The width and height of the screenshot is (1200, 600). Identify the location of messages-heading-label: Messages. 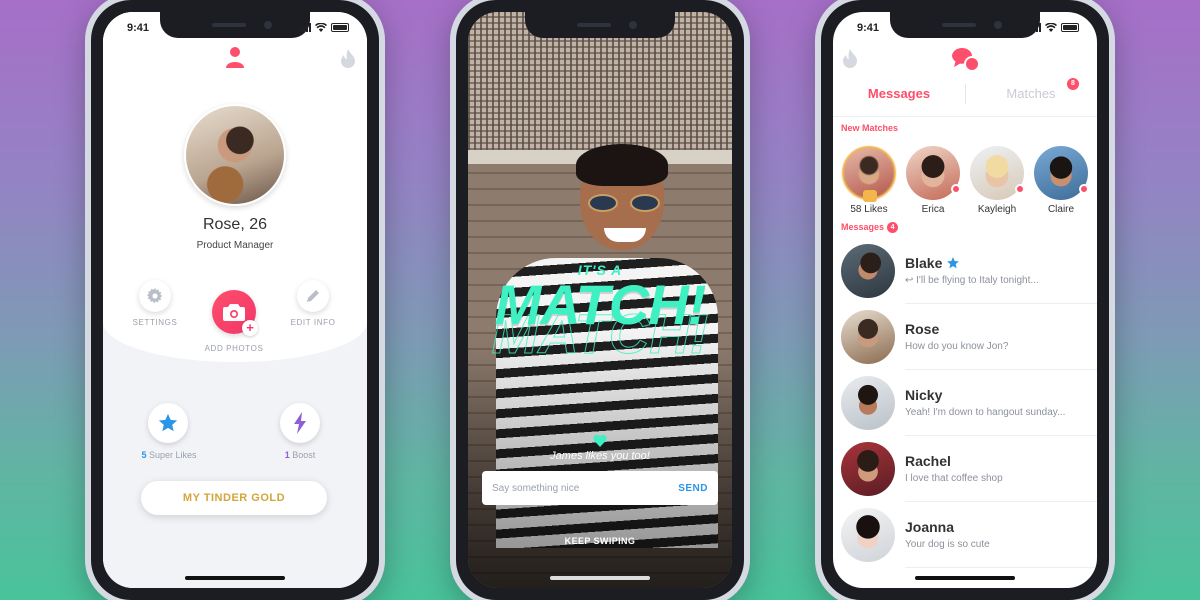
(863, 227).